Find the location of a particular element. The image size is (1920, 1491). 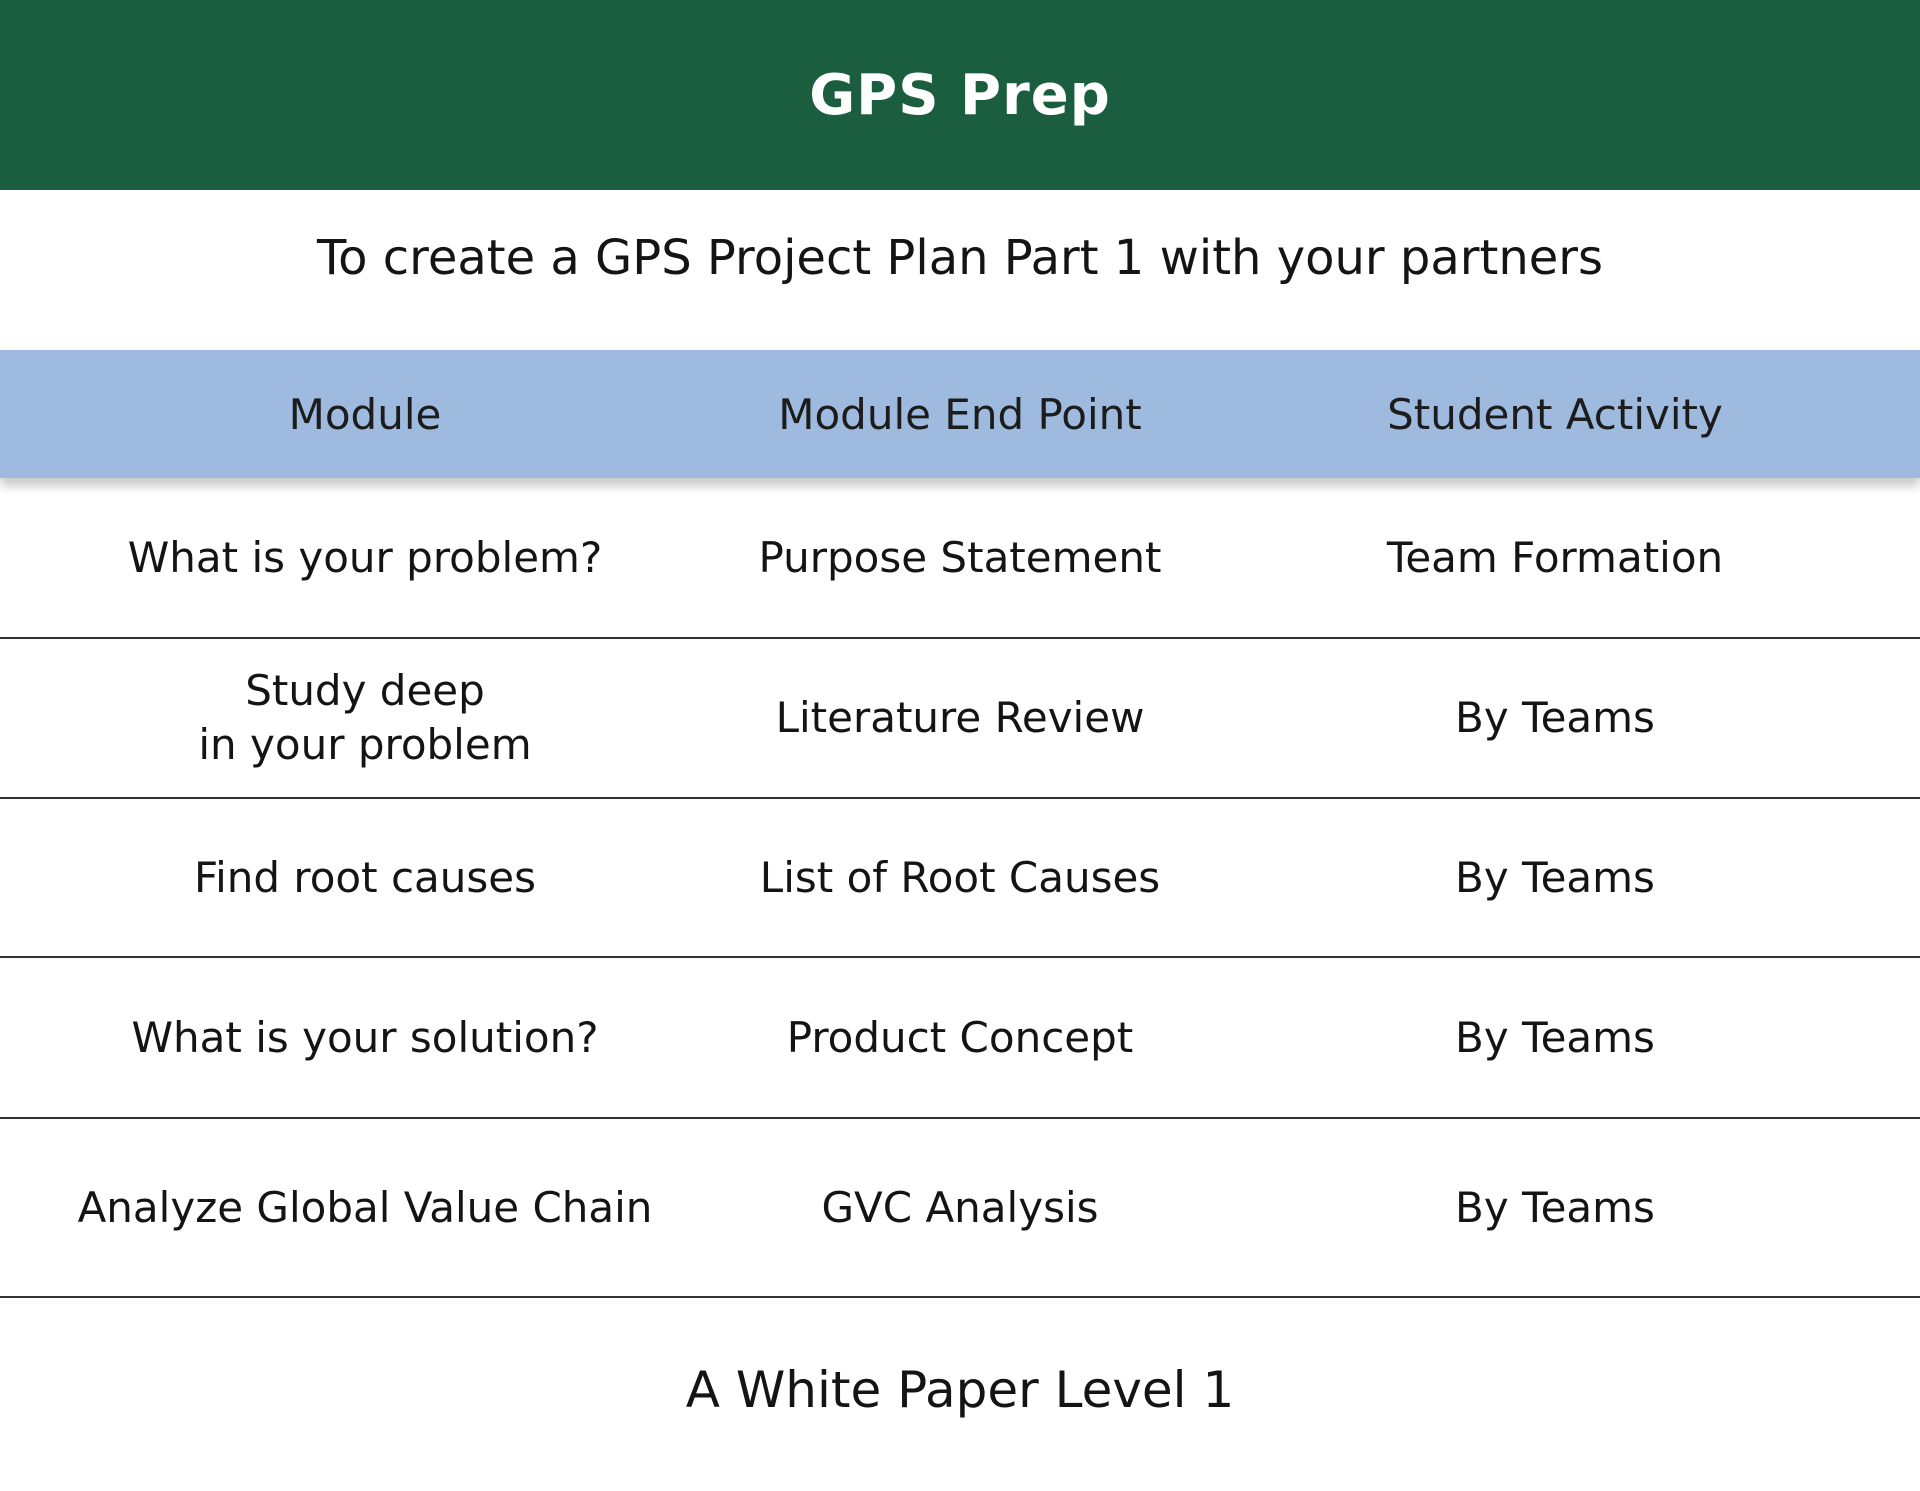

cell-module: Find root causes is located at coordinates (364, 877).